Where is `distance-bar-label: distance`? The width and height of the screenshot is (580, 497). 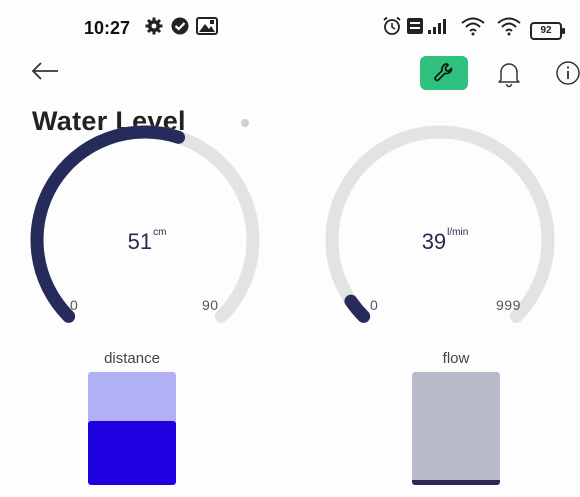 distance-bar-label: distance is located at coordinates (132, 358).